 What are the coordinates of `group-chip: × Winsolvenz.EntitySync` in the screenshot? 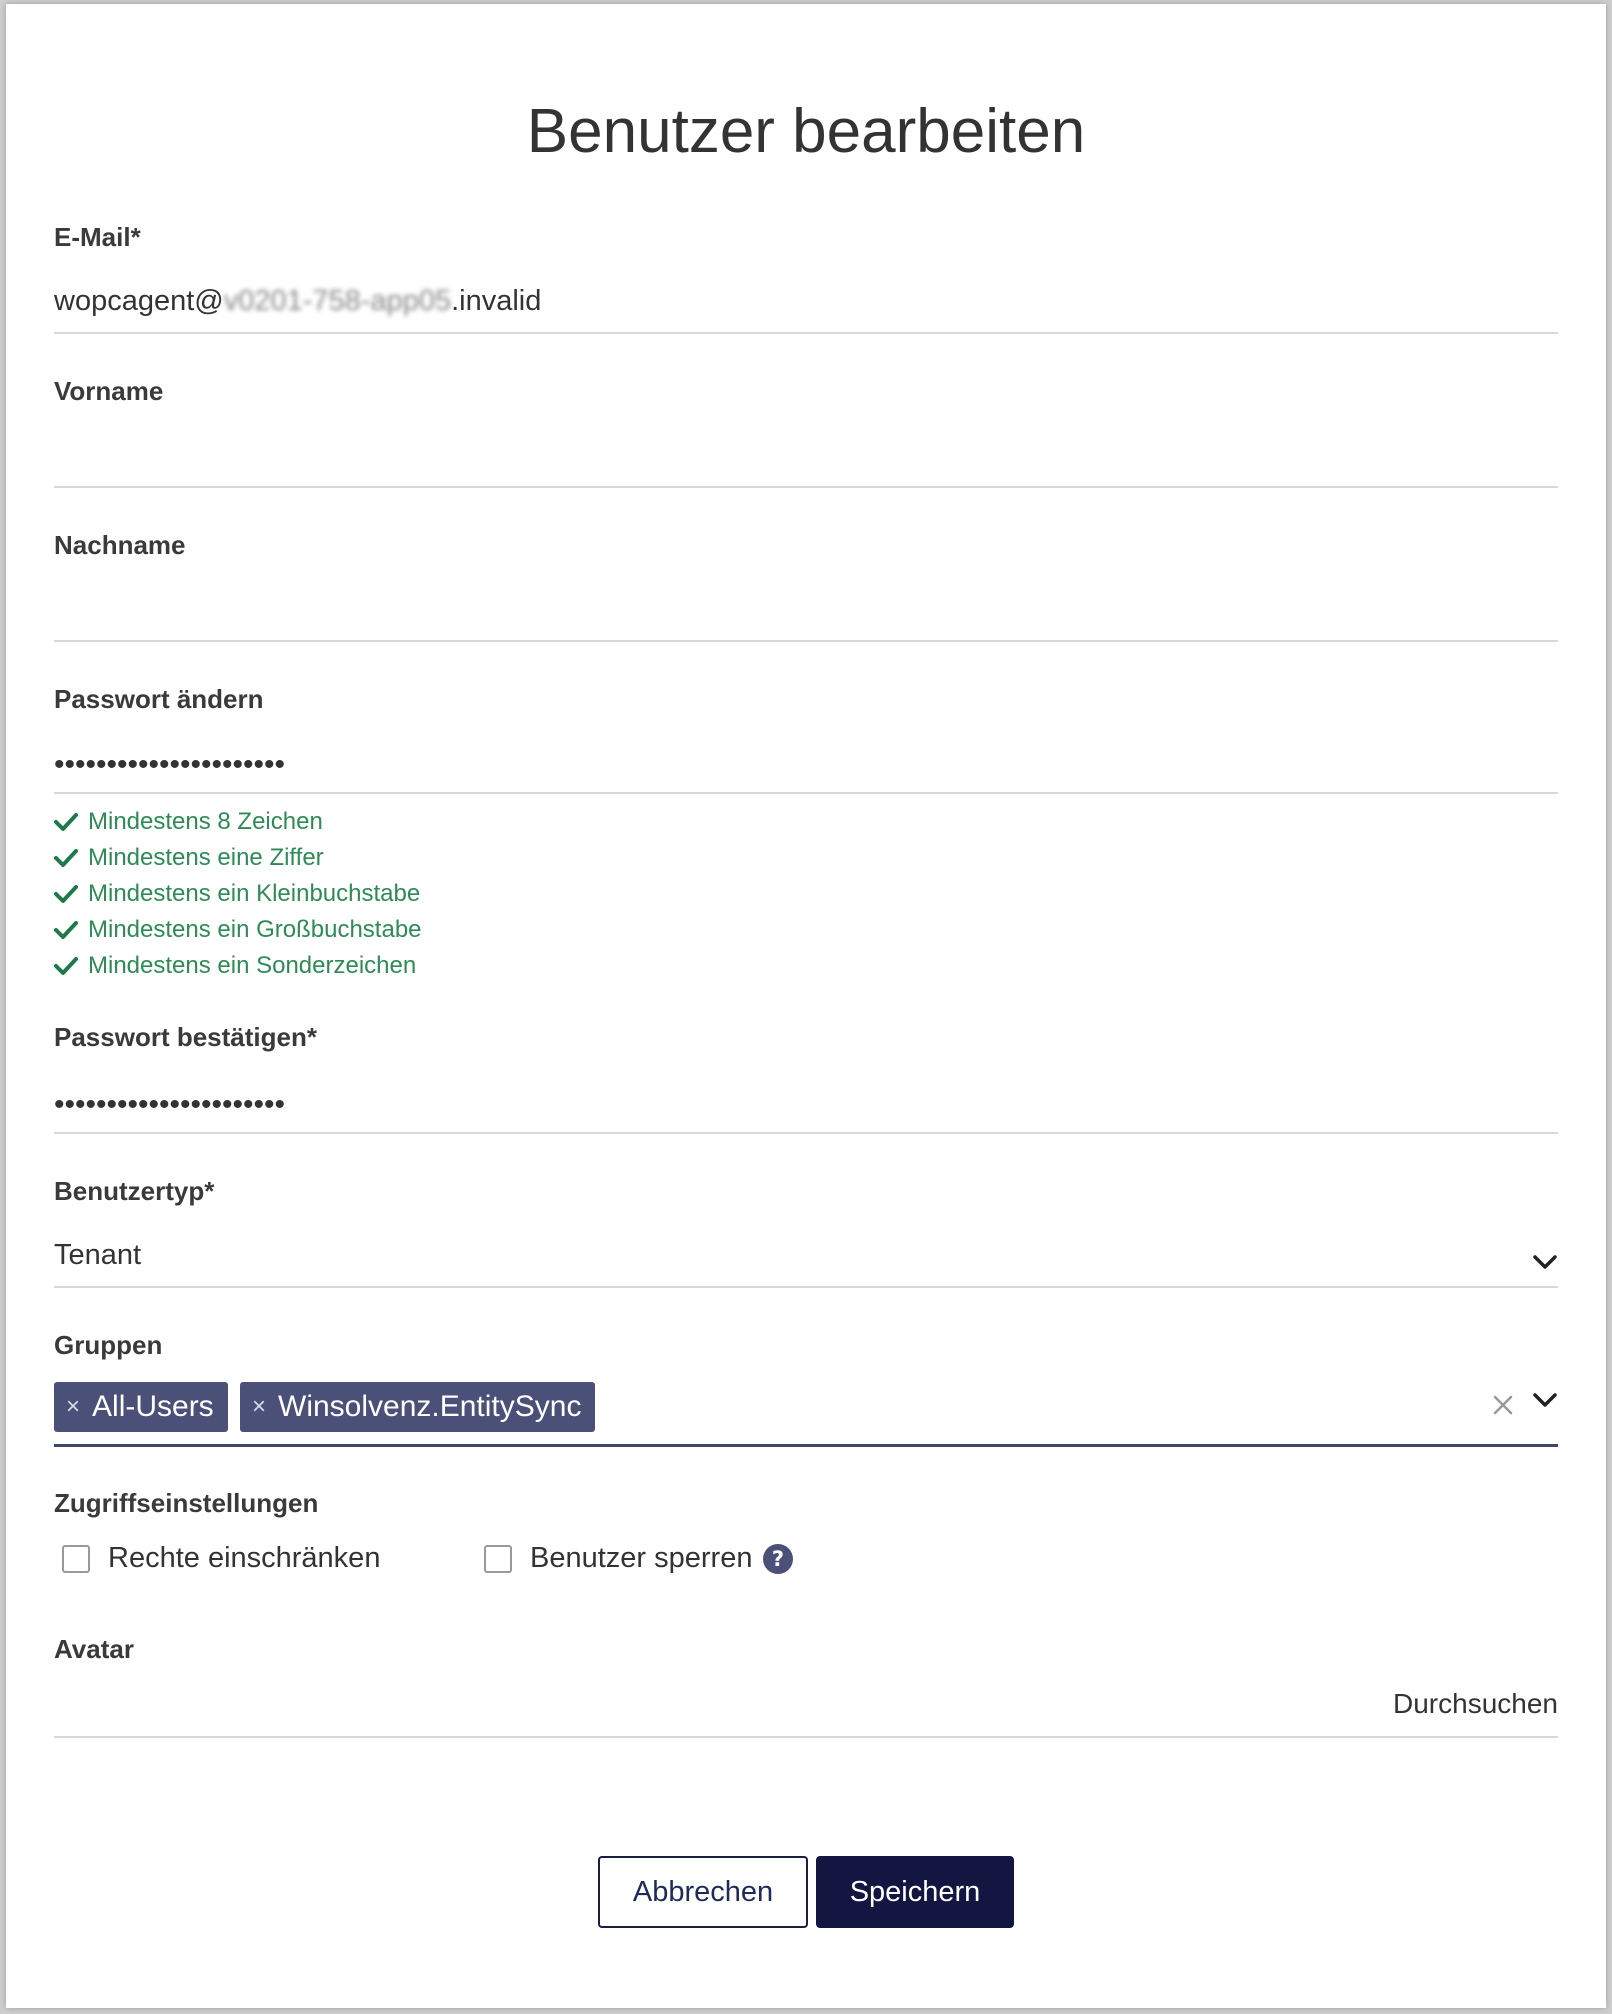 It's located at (418, 1407).